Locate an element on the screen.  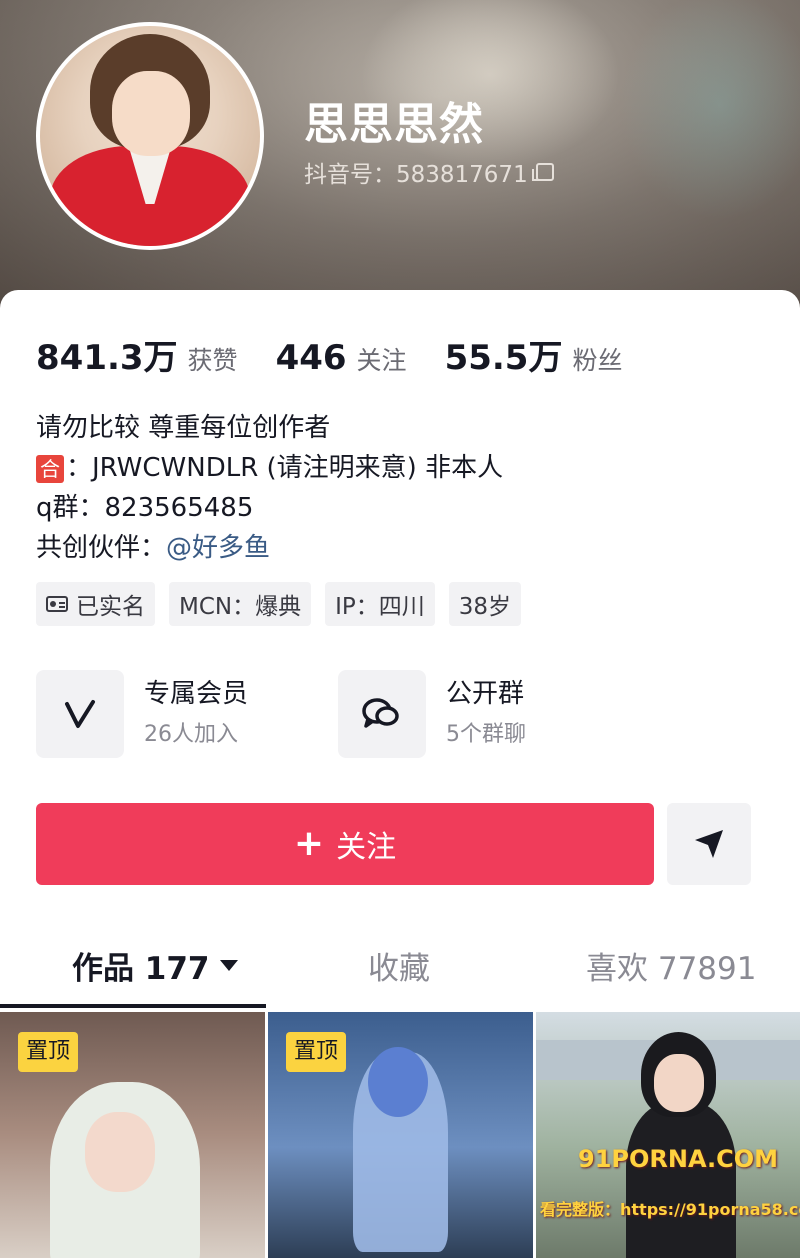
cooperation-badge-icon: 合 is located at coordinates (50, 468).